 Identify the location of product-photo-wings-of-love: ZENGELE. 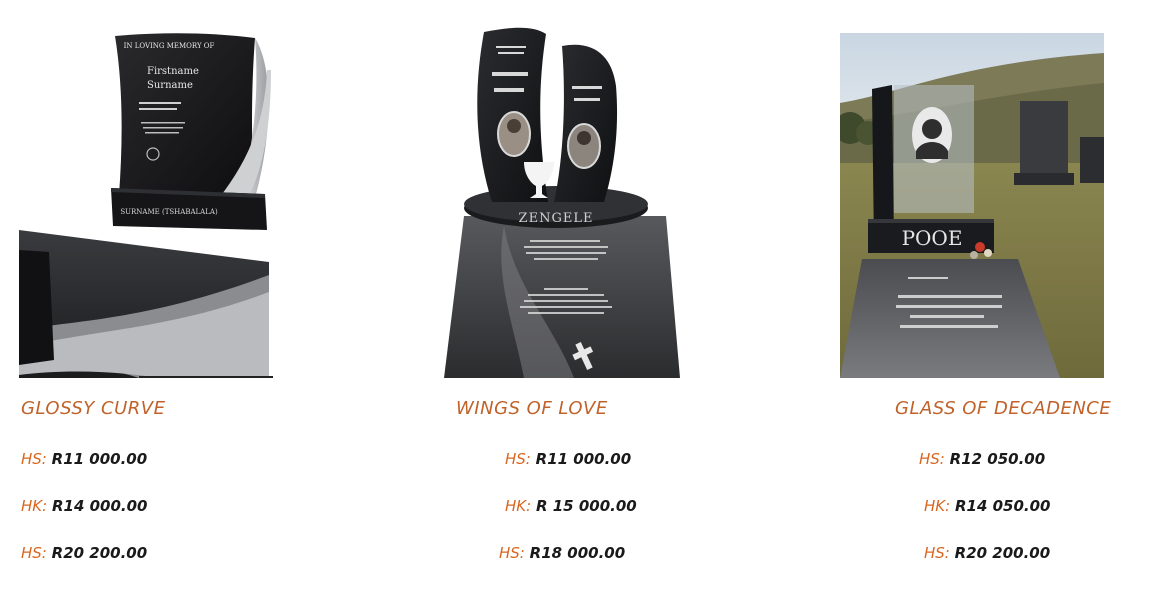
(562, 202).